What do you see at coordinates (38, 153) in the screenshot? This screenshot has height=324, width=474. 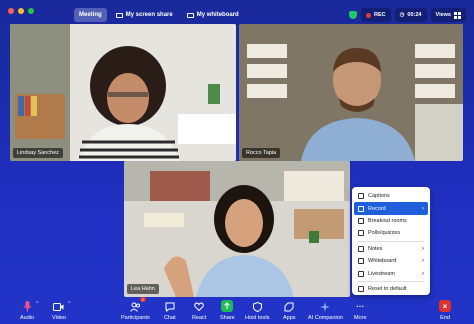 I see `participant-name: Lindsay Sanchez` at bounding box center [38, 153].